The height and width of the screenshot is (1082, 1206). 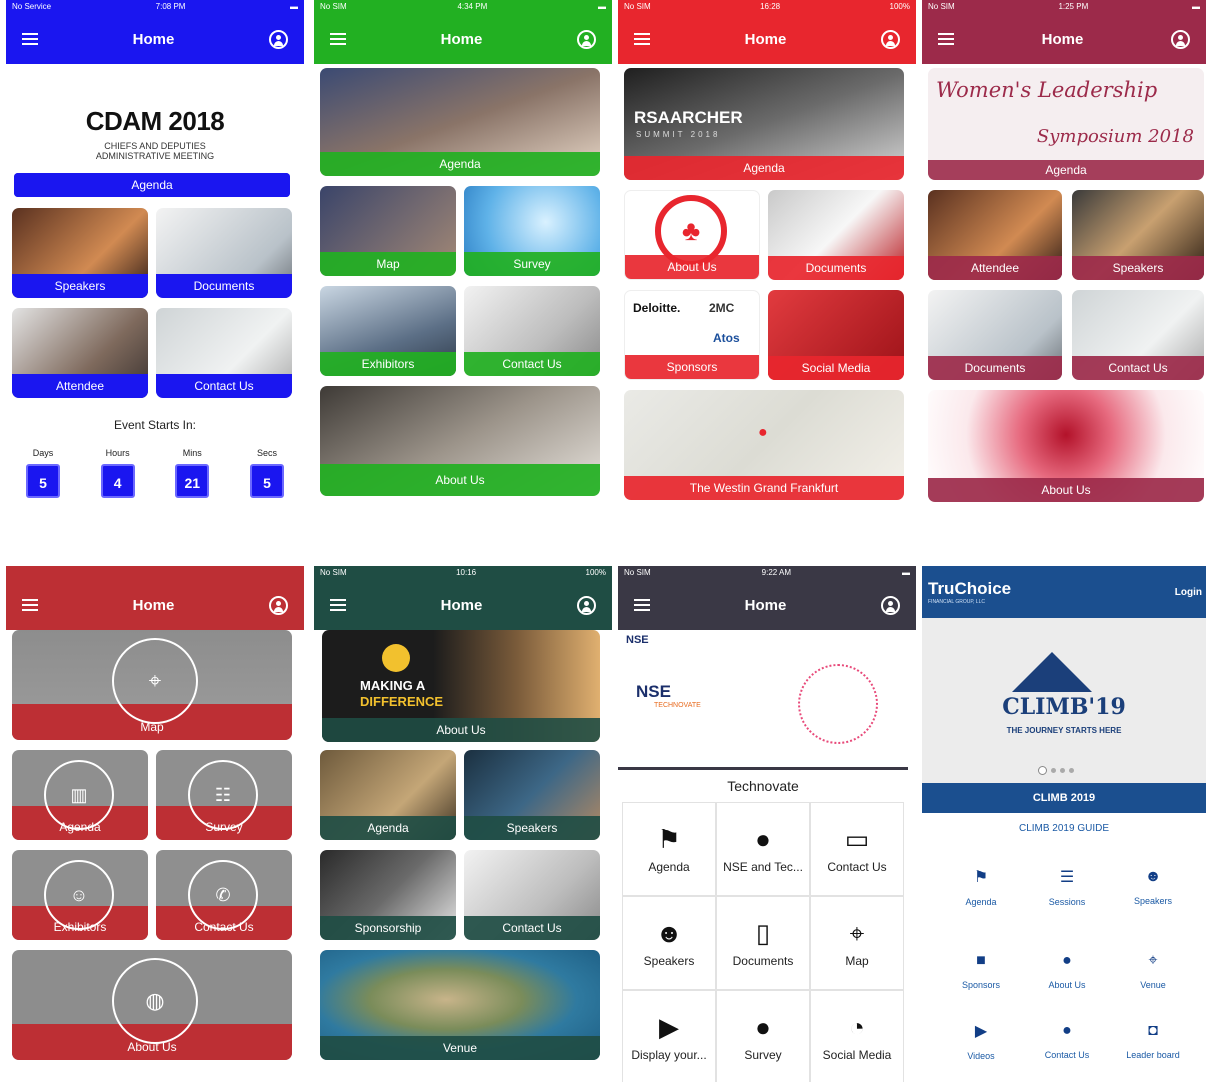 What do you see at coordinates (532, 928) in the screenshot?
I see `tile-label: Contact Us` at bounding box center [532, 928].